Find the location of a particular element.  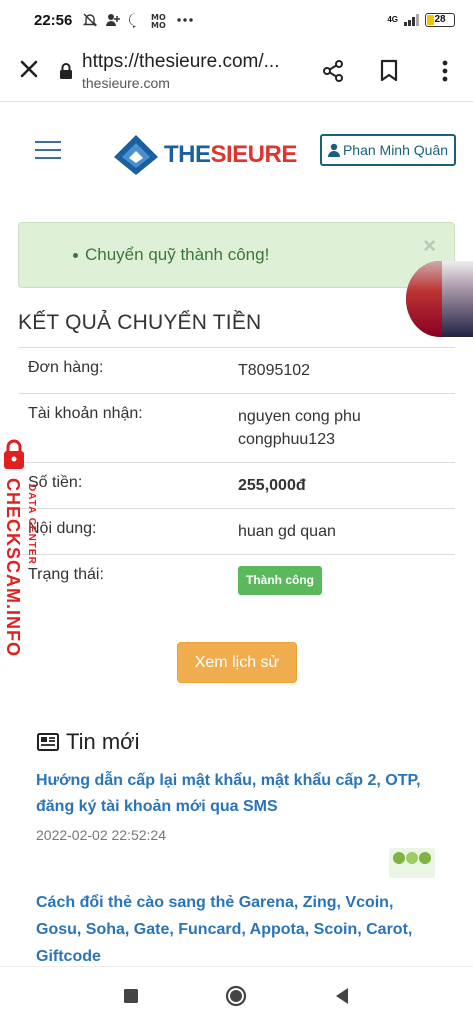

hamburger-menu-button is located at coordinates (48, 153).